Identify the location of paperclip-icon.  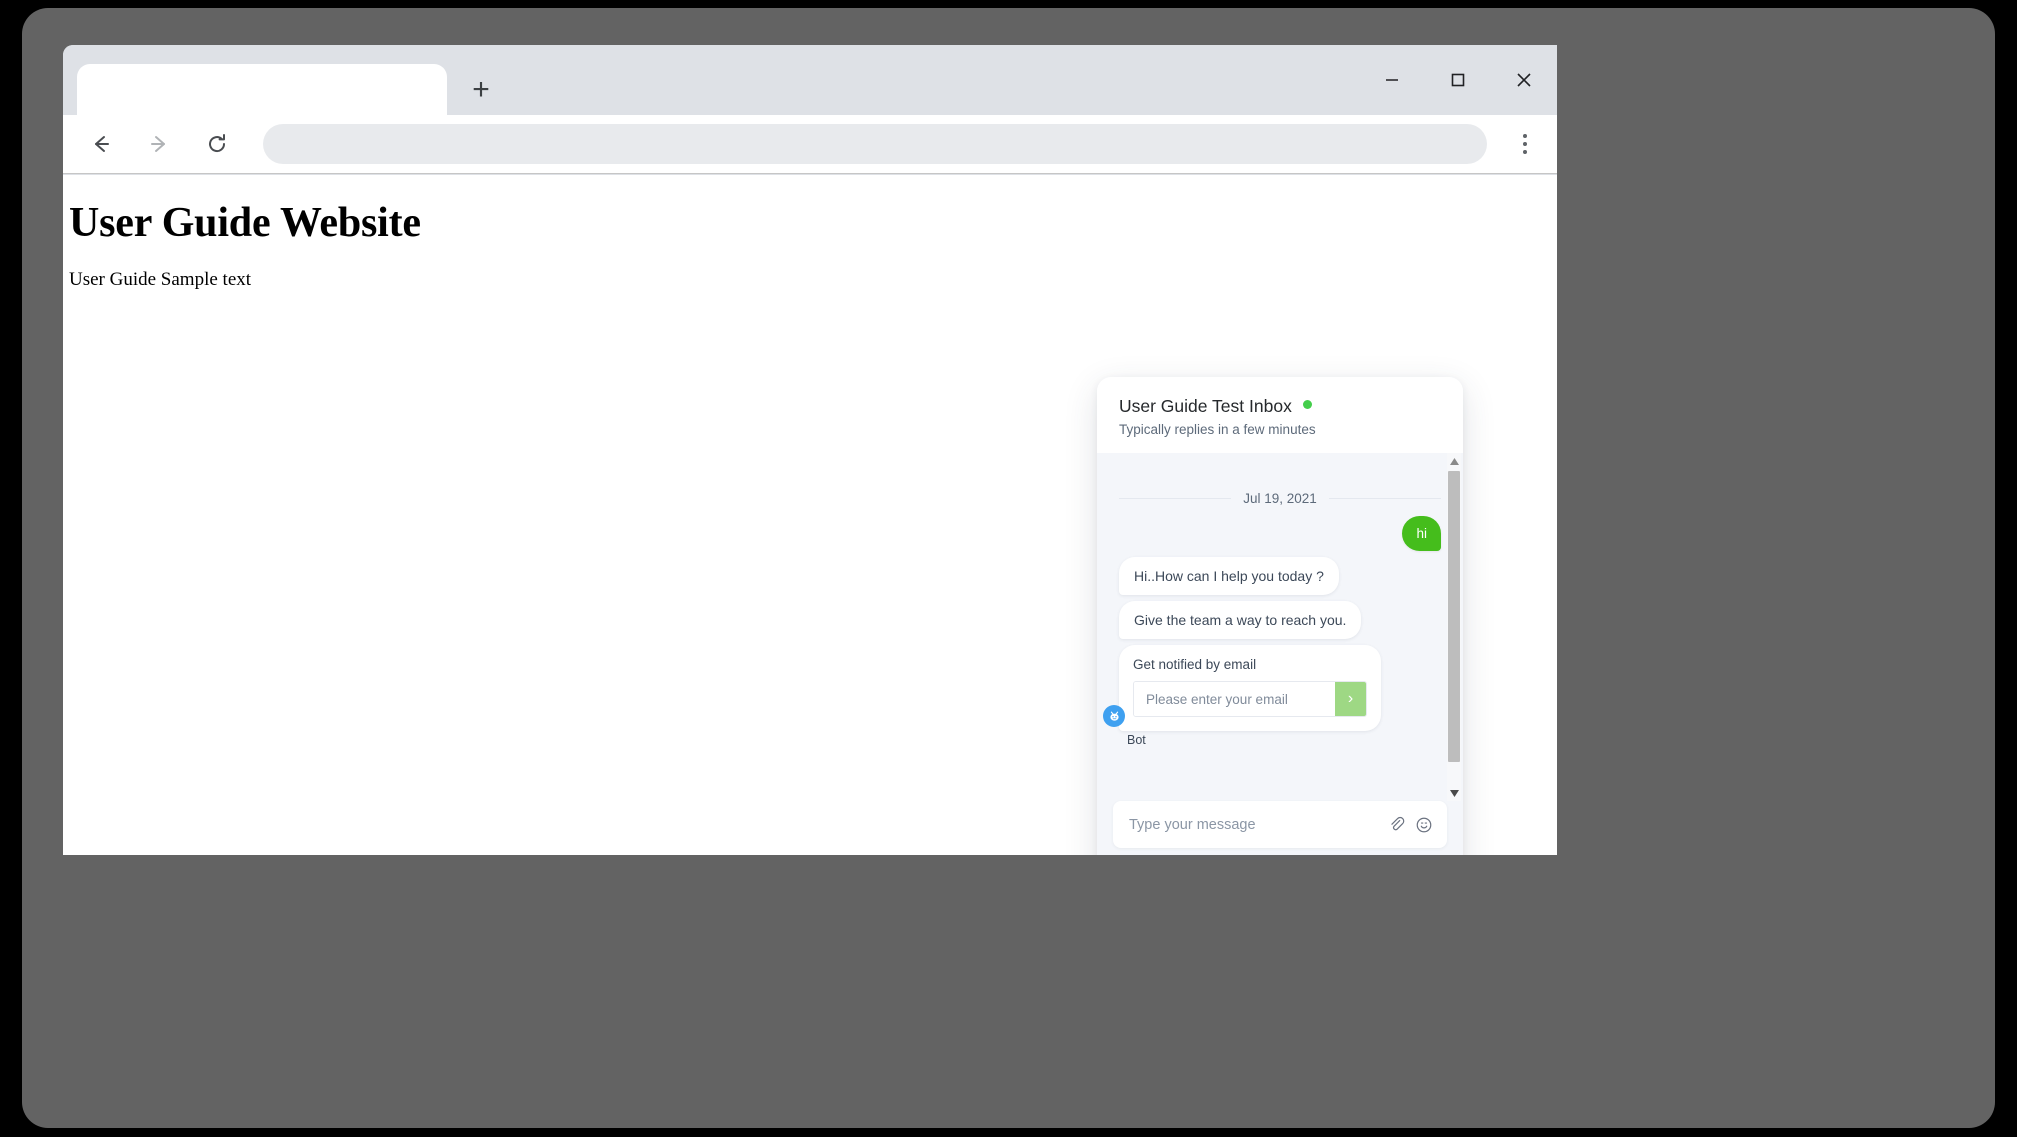
(1396, 824).